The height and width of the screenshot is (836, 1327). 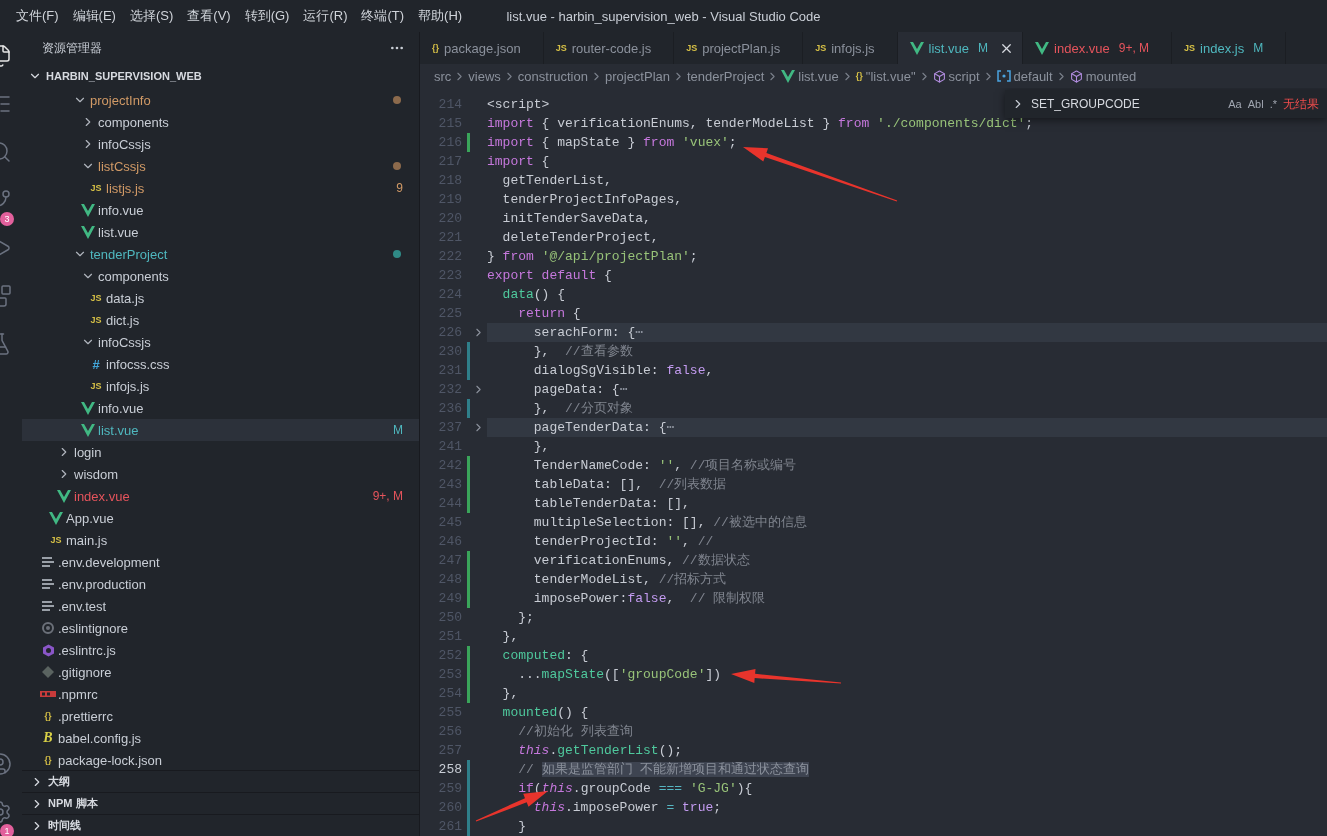 What do you see at coordinates (48, 628) in the screenshot?
I see `circle-icon` at bounding box center [48, 628].